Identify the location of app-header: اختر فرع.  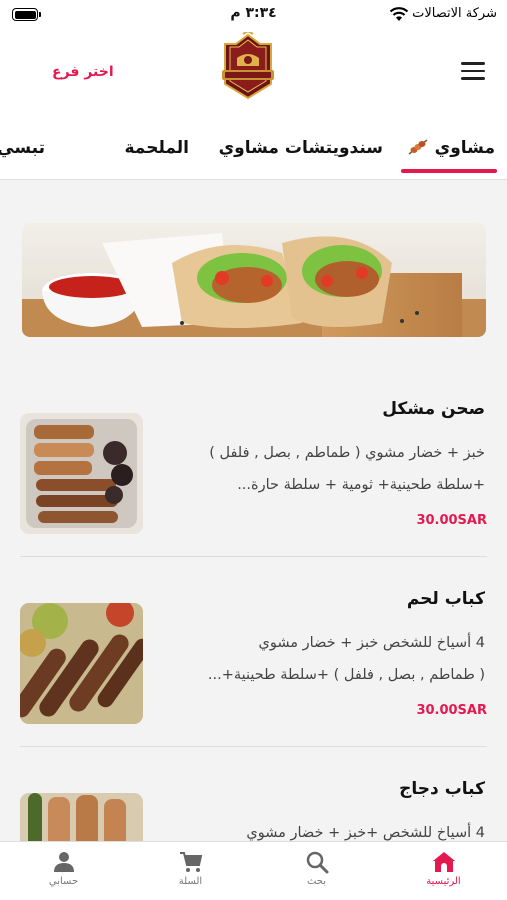
(253, 76).